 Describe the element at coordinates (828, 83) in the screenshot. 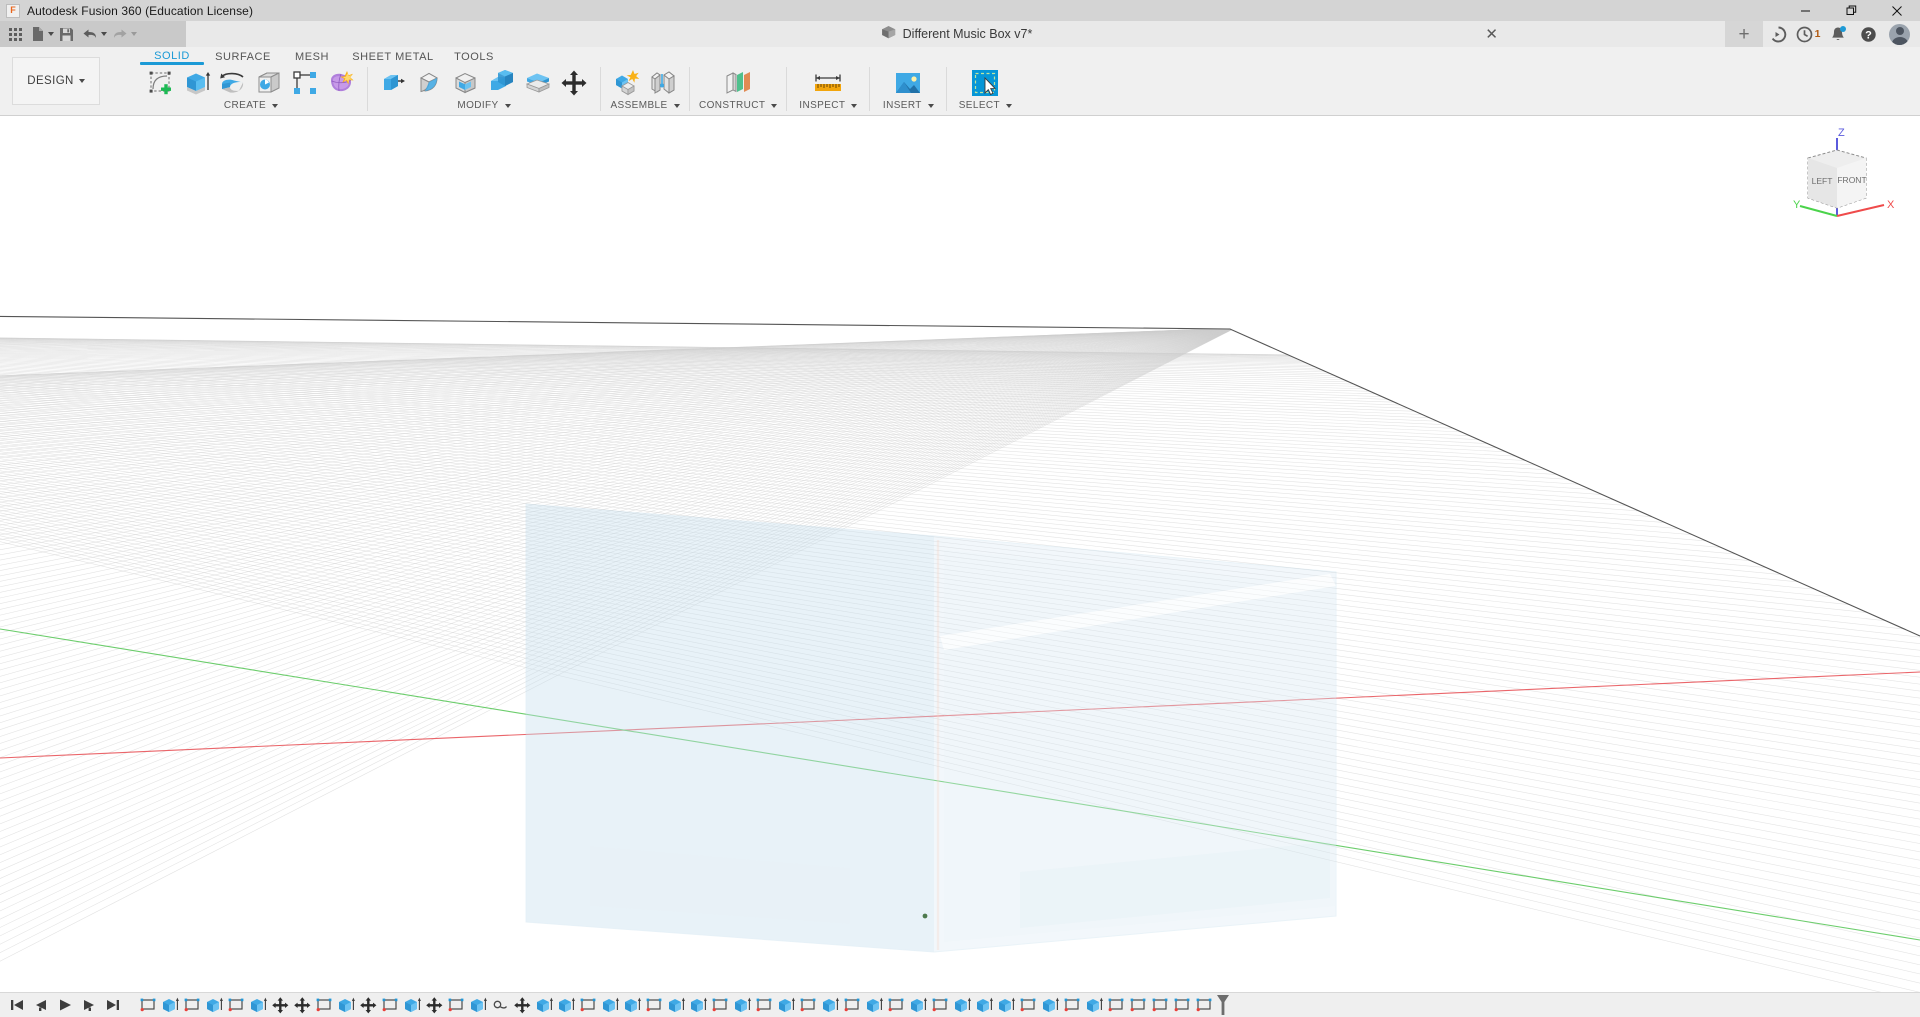

I see `measure-button` at that location.